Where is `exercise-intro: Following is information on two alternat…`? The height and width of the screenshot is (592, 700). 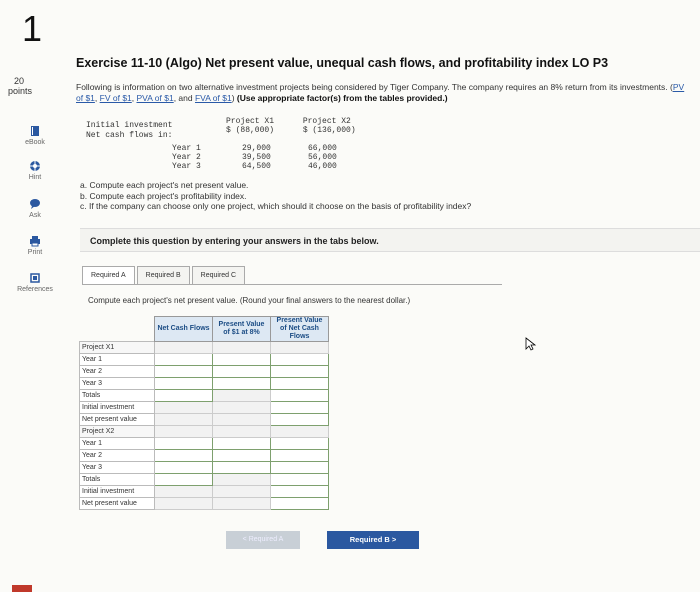 exercise-intro: Following is information on two alternat… is located at coordinates (380, 92).